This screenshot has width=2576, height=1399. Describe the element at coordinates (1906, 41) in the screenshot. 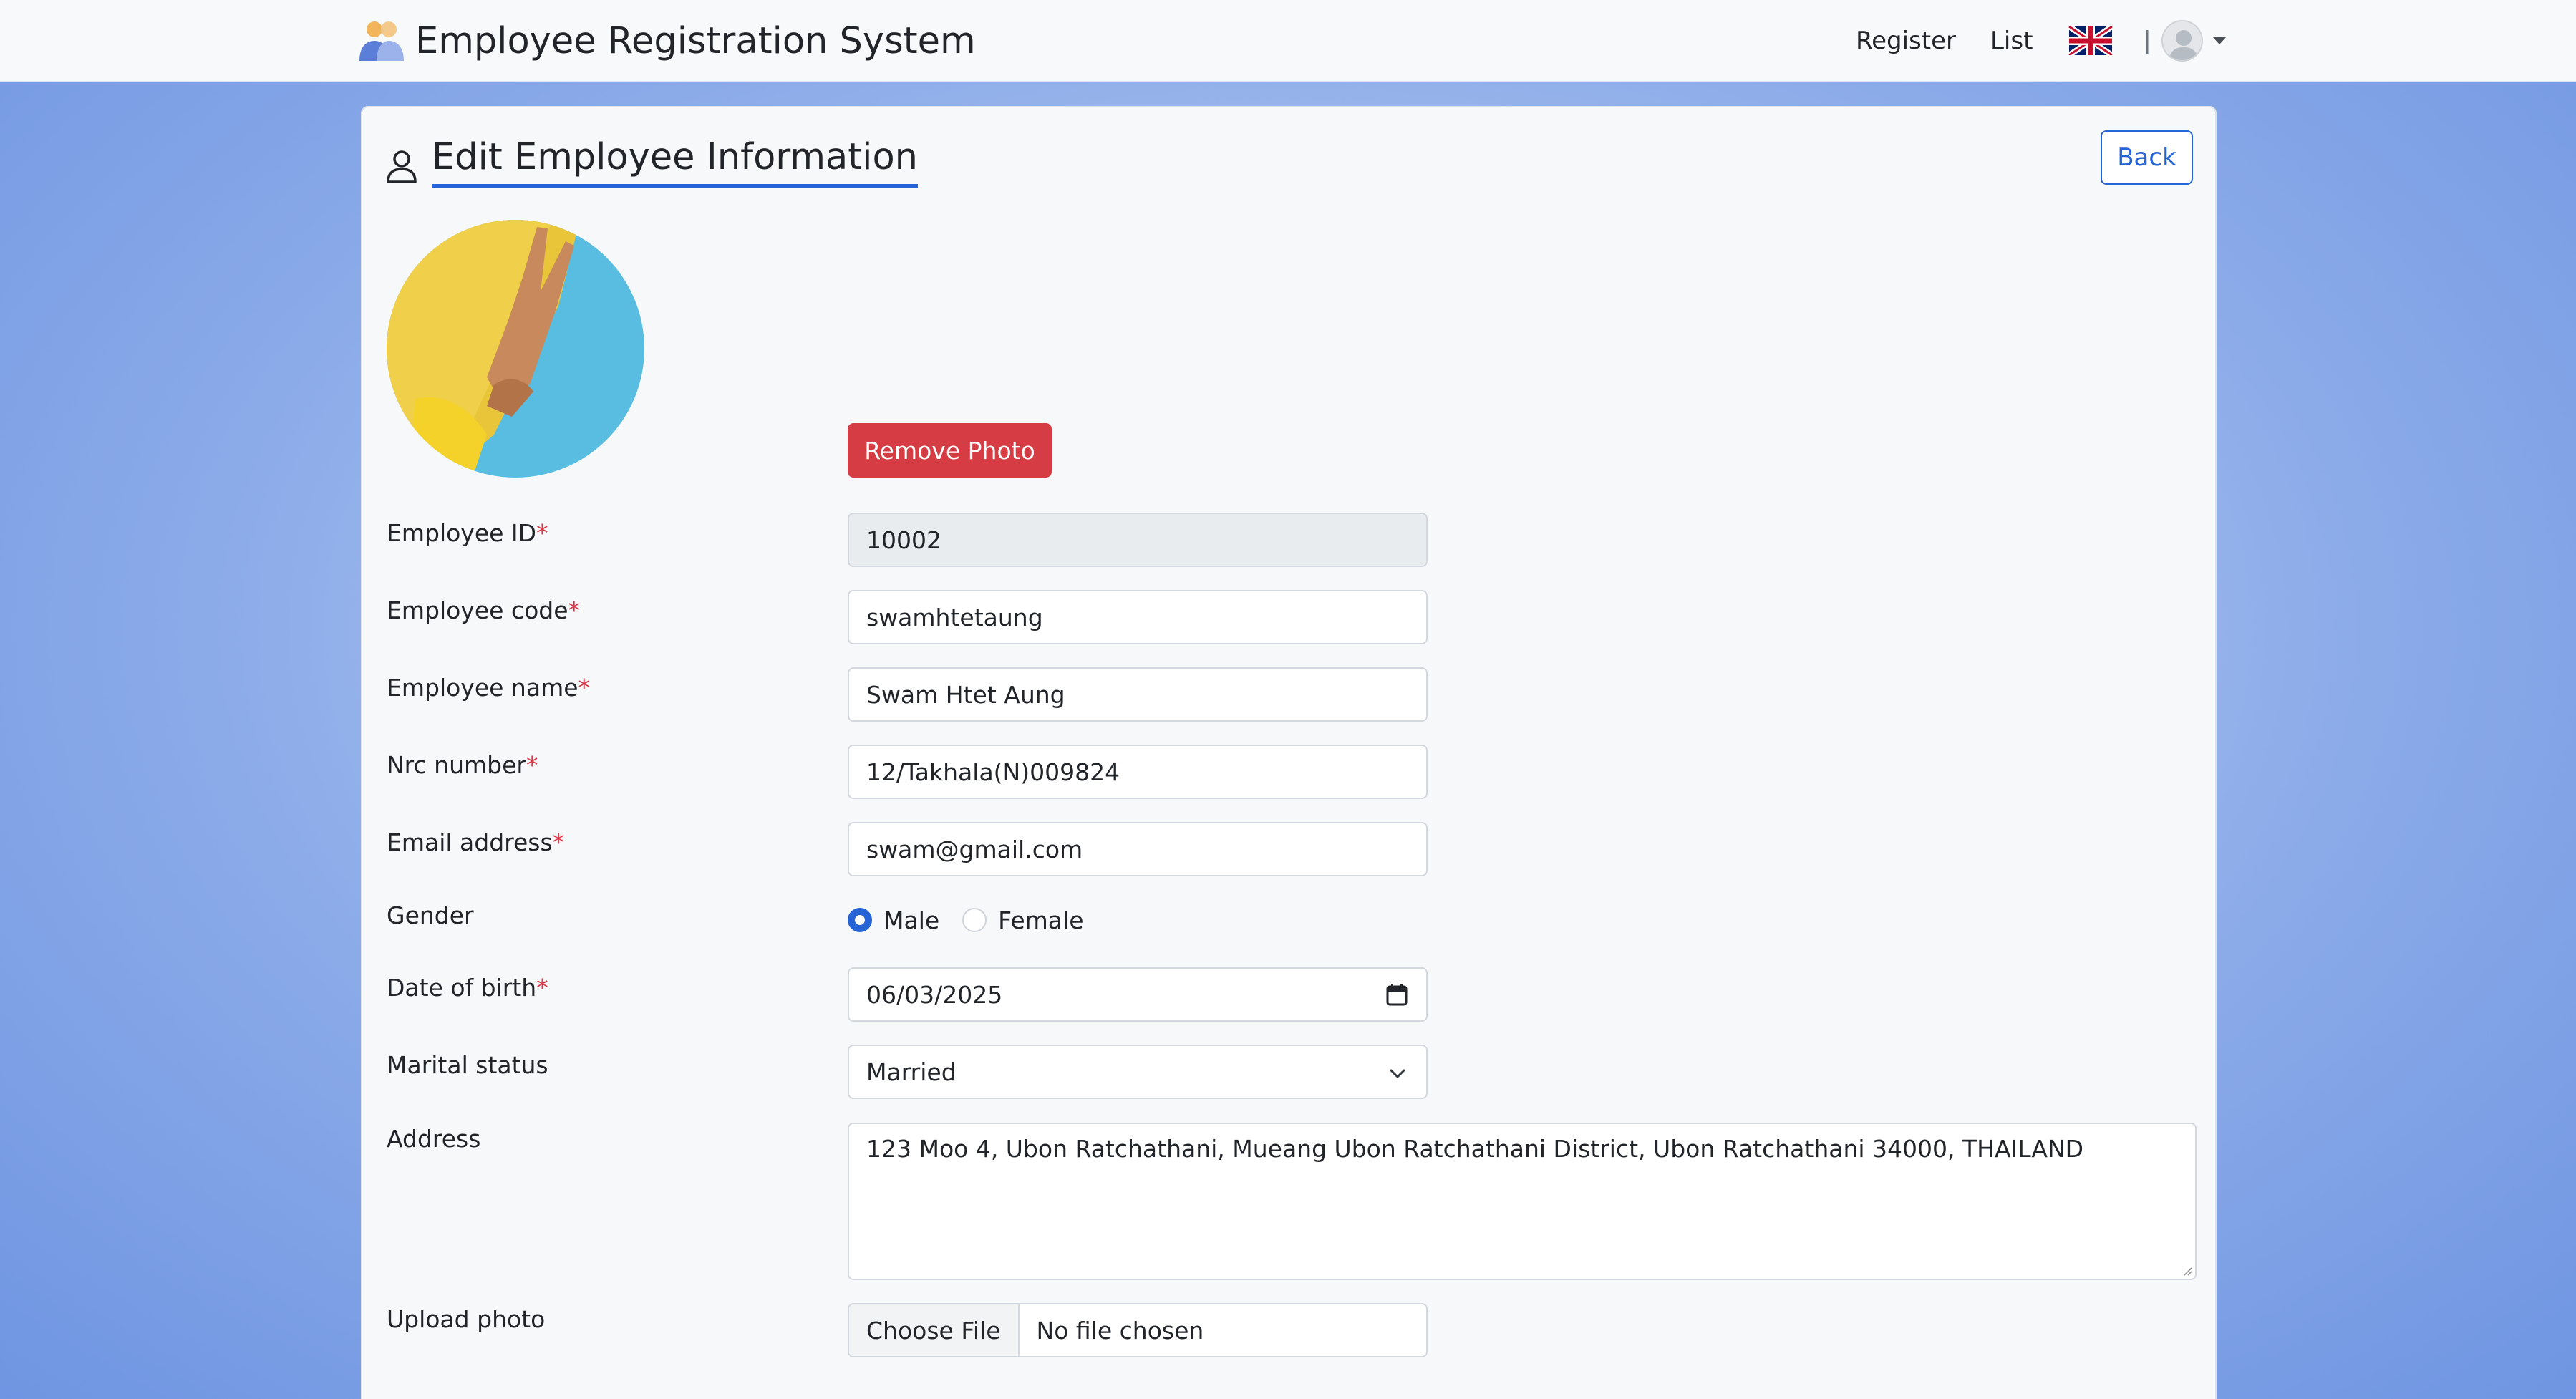

I see `nav-register-link: Register` at that location.